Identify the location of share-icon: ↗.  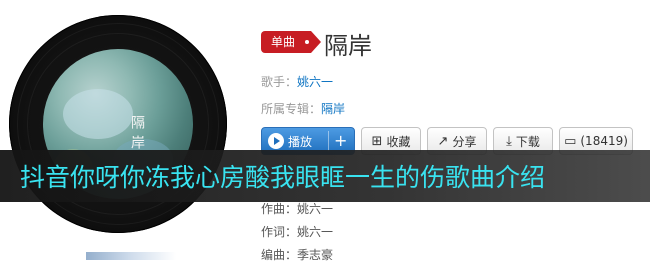
(443, 141).